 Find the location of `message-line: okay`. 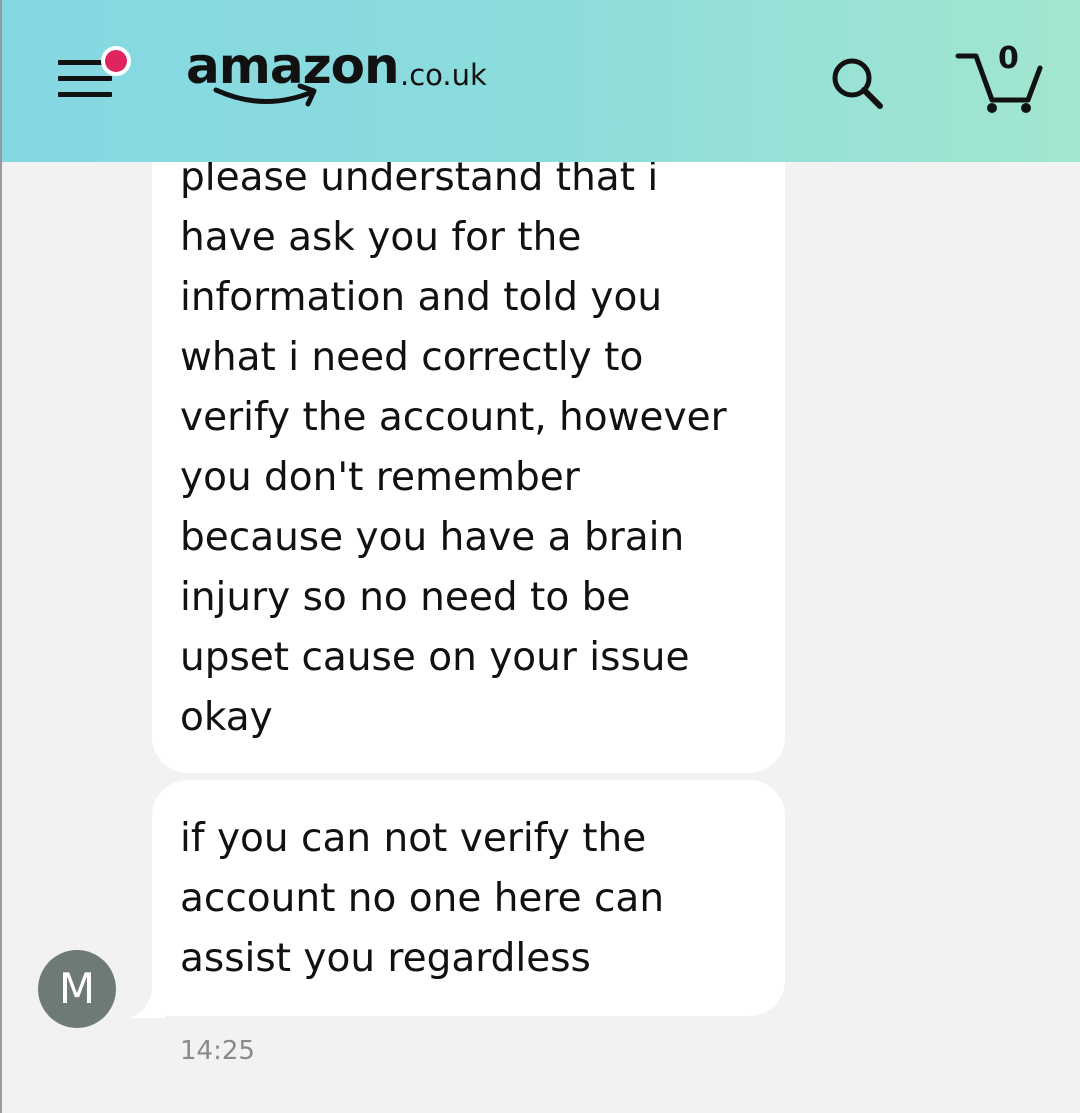

message-line: okay is located at coordinates (226, 717).